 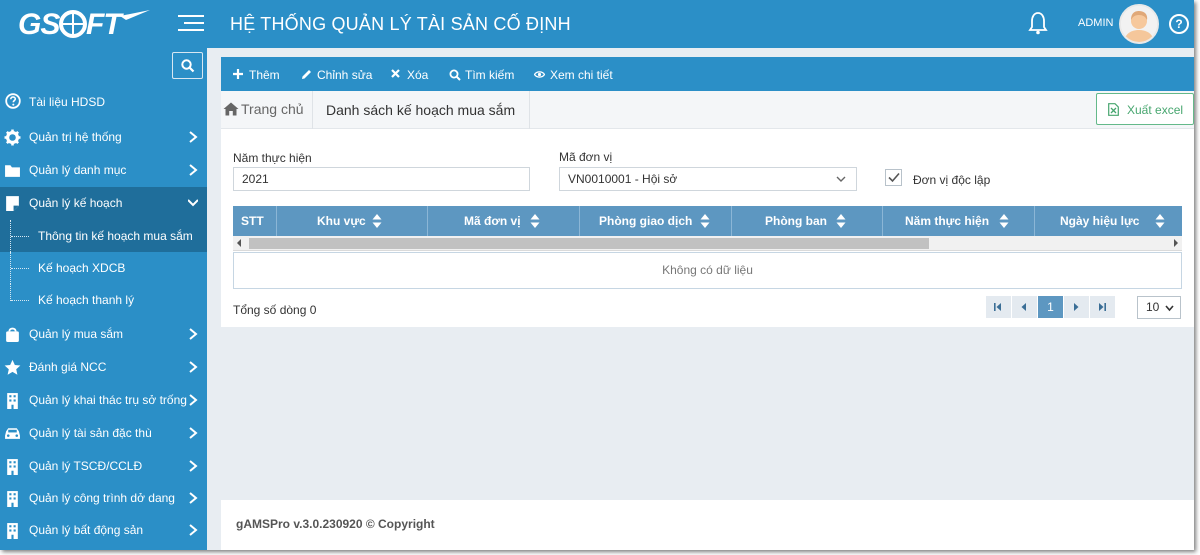 I want to click on column-header-effective-date: Ngày hiệu lực, so click(x=1108, y=221).